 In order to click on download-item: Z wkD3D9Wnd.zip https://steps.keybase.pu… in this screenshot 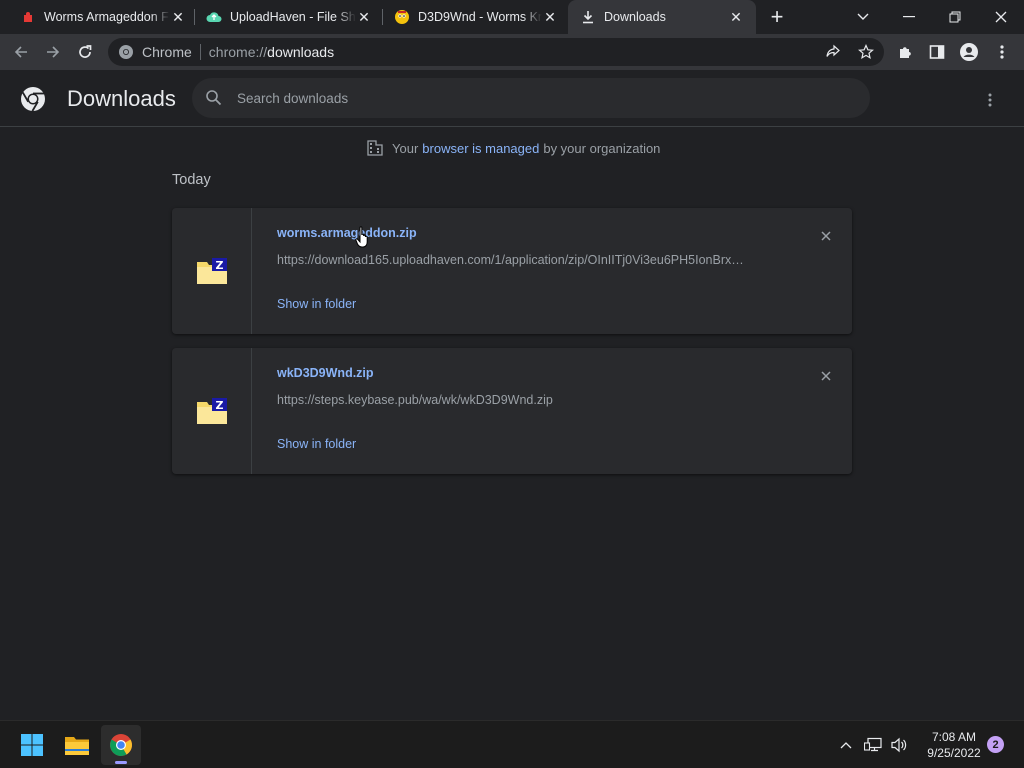, I will do `click(512, 411)`.